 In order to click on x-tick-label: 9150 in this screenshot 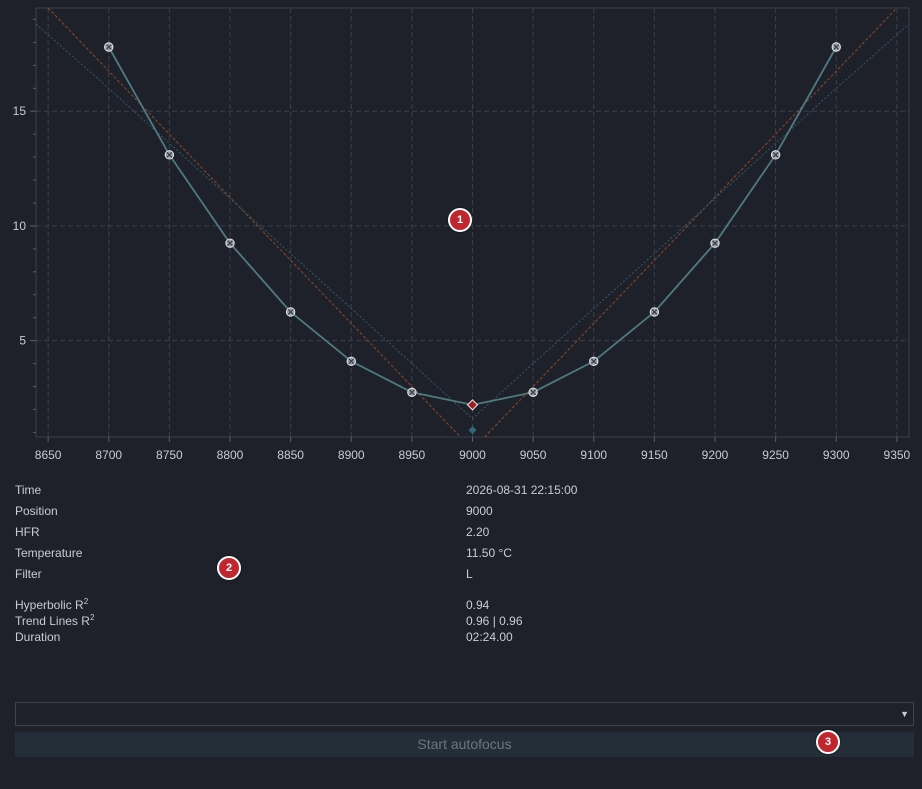, I will do `click(654, 455)`.